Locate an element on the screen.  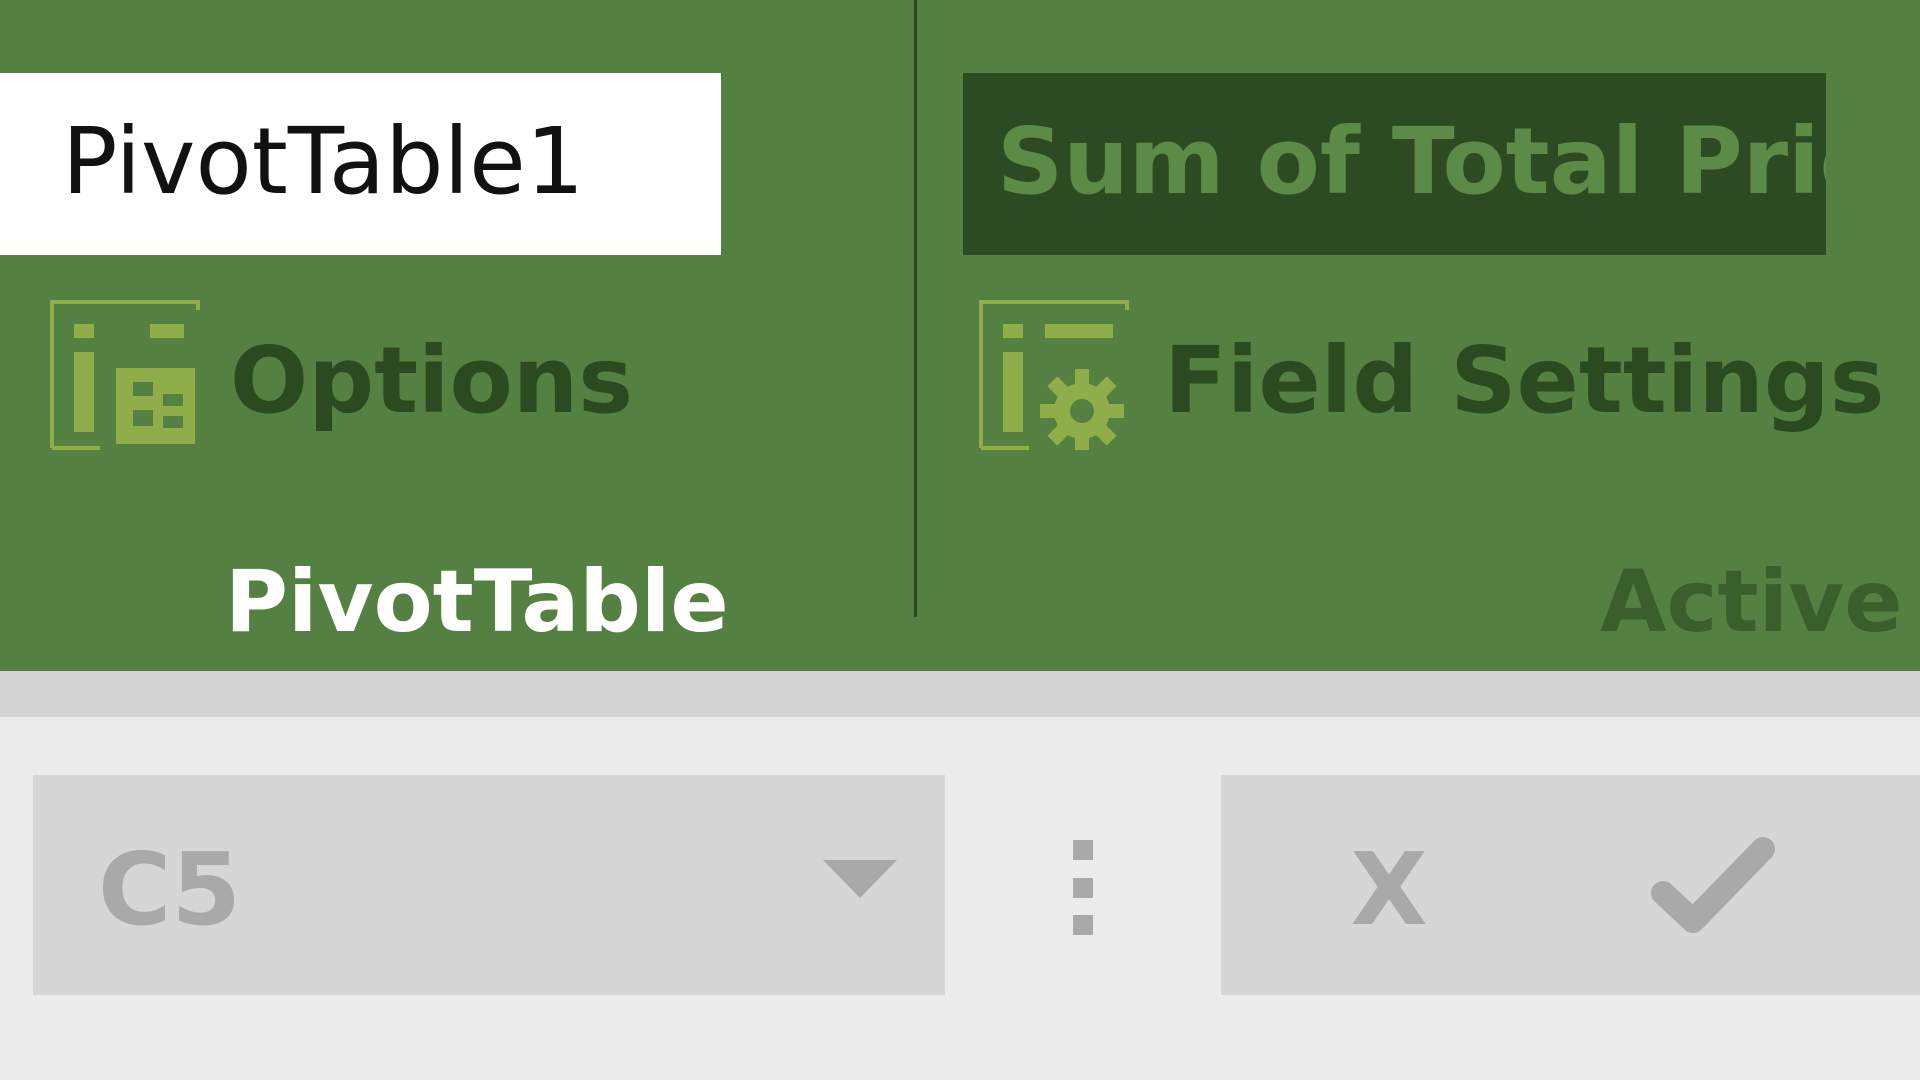
options-label: Options is located at coordinates (432, 380).